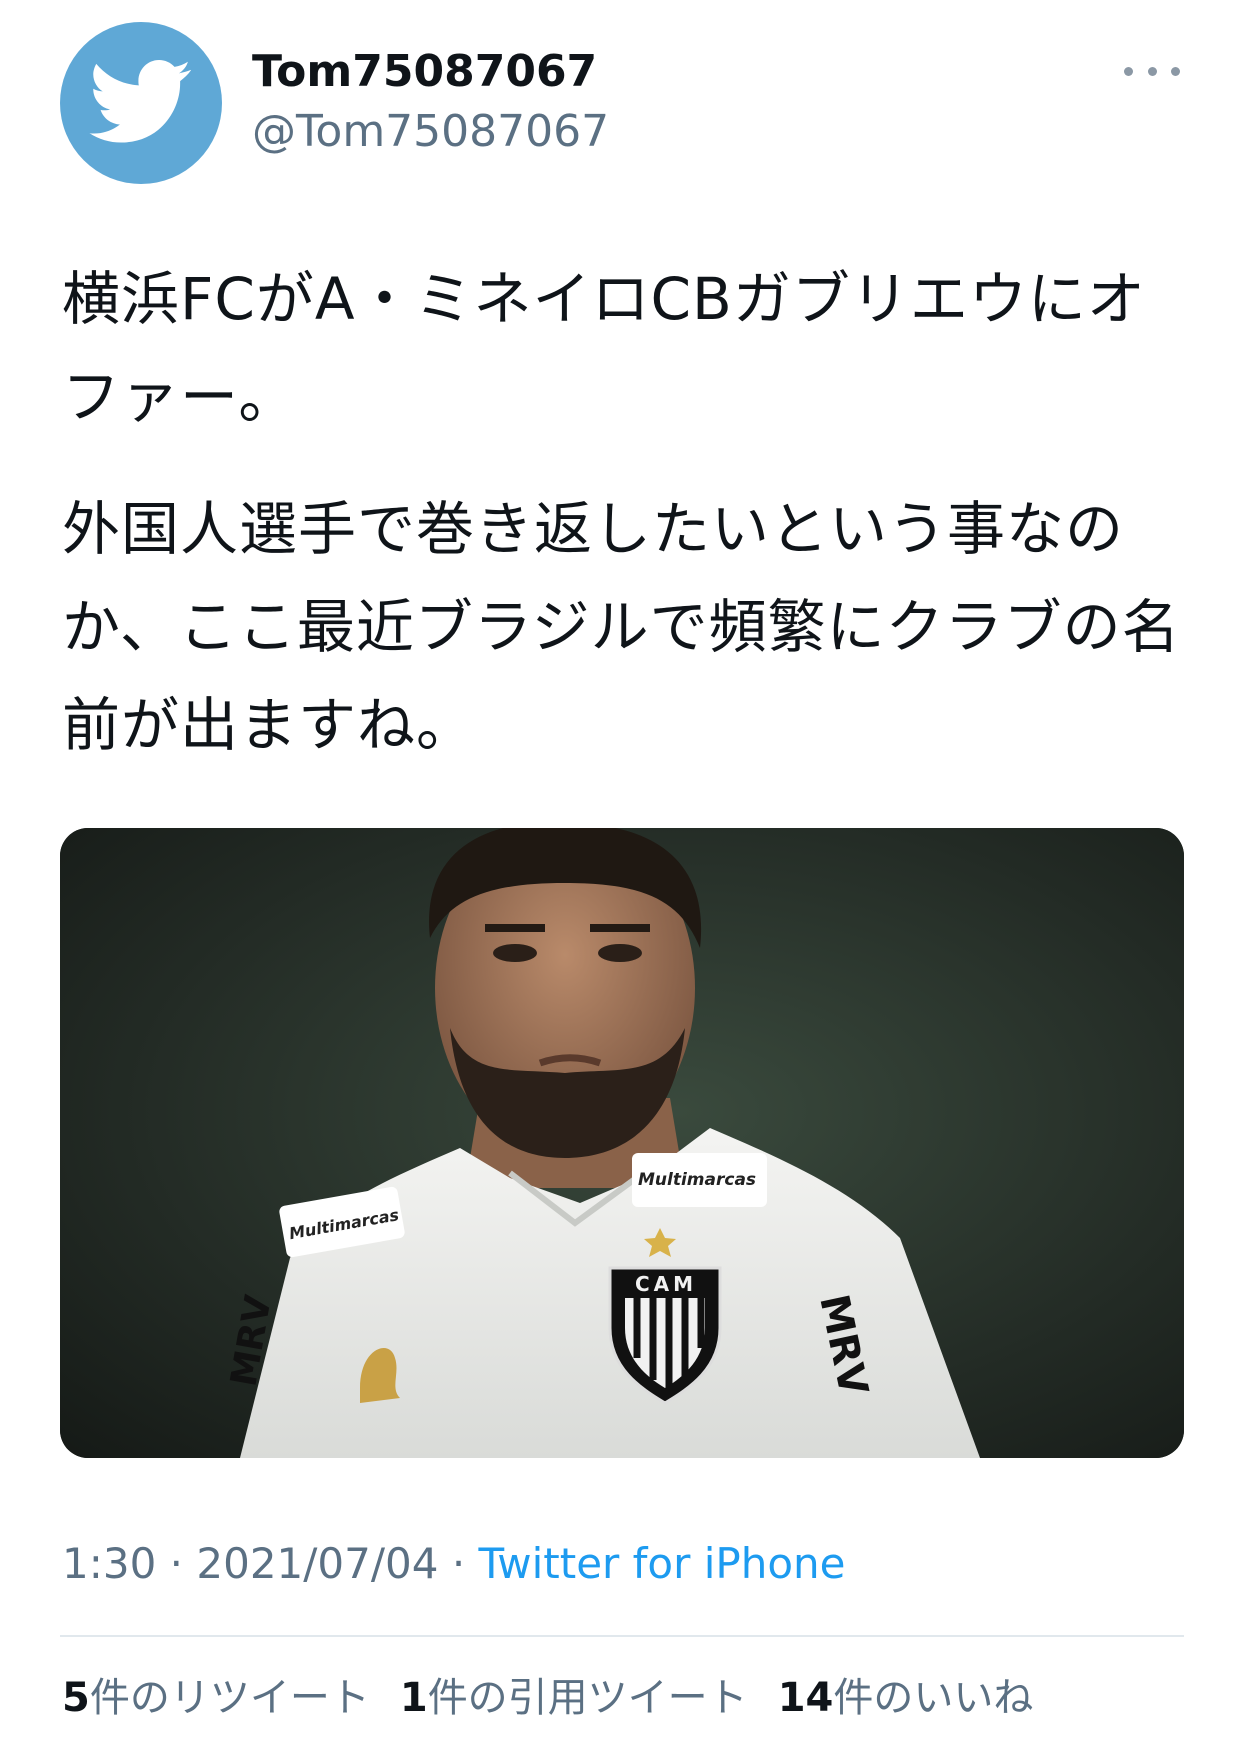 This screenshot has height=1757, width=1242. What do you see at coordinates (76, 1698) in the screenshot?
I see `retweets-count: 5` at bounding box center [76, 1698].